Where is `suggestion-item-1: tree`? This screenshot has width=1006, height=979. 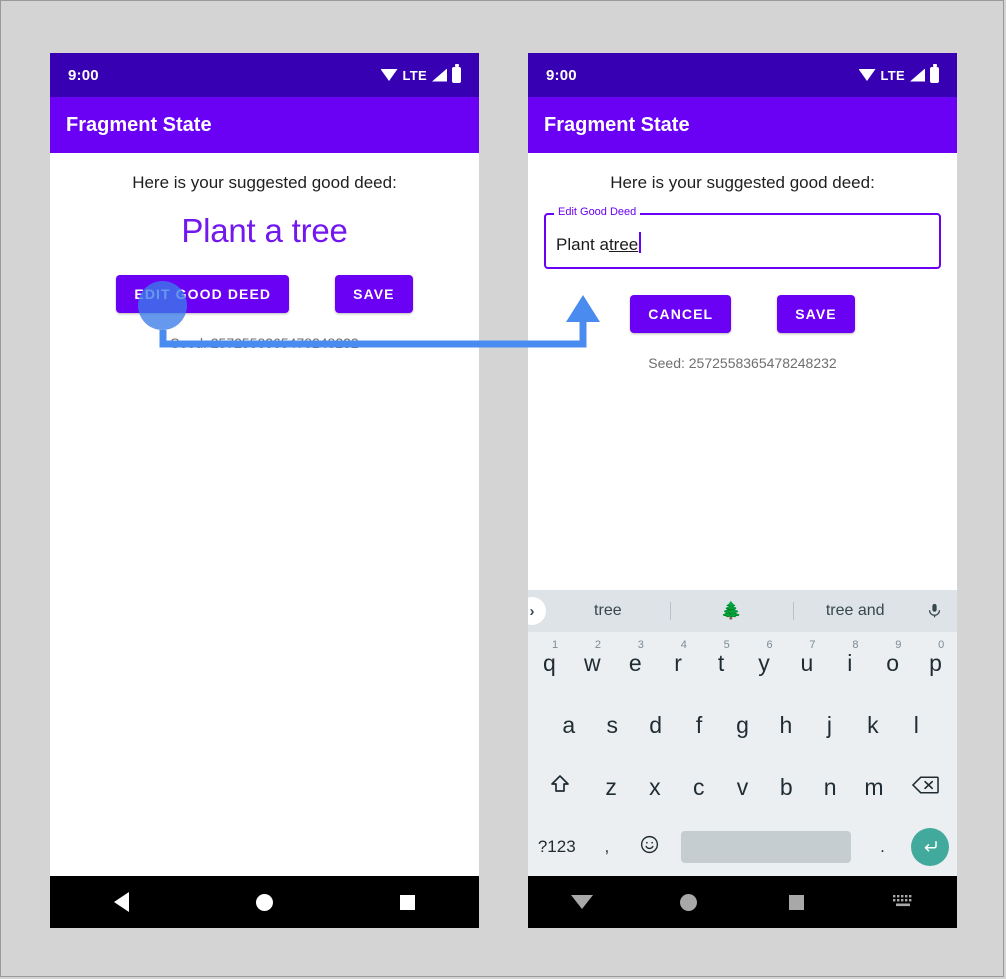
suggestion-item-1: tree is located at coordinates (608, 611).